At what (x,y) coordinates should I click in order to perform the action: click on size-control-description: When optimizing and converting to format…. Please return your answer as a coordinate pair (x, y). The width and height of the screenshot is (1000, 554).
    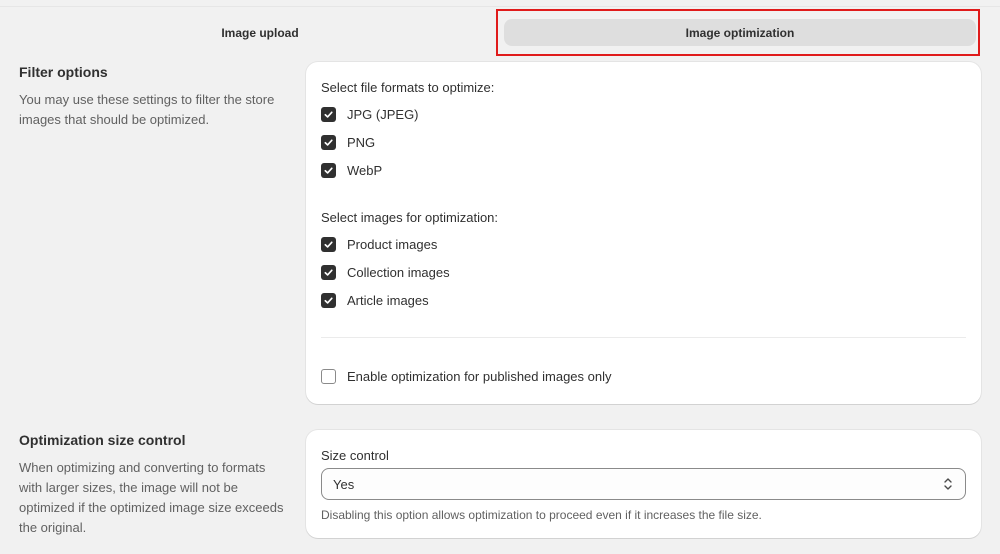
    Looking at the image, I should click on (151, 497).